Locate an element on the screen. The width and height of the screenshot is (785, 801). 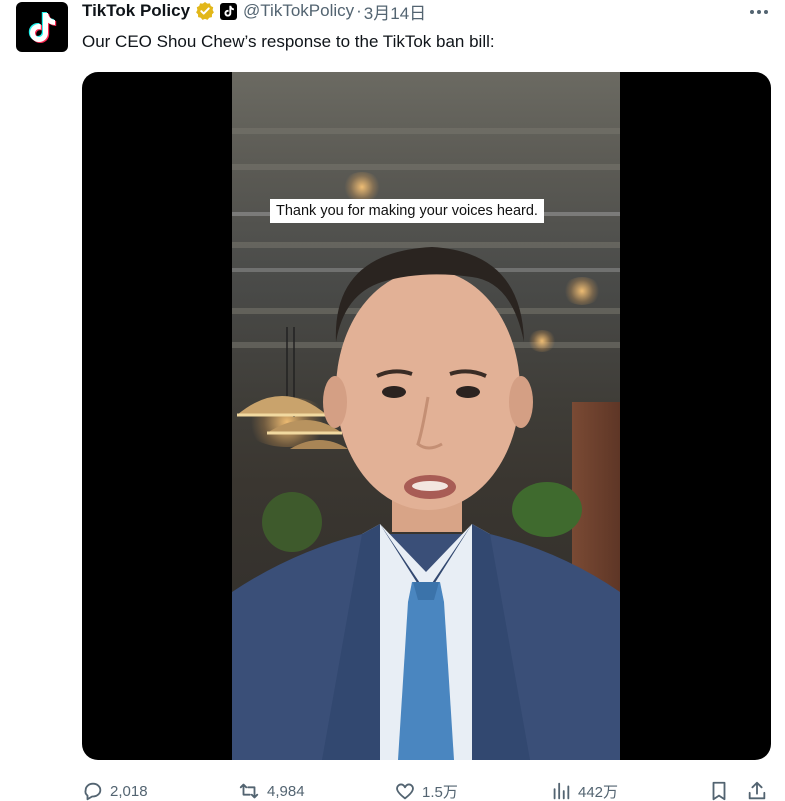
like-button: 1.5万 is located at coordinates (426, 790).